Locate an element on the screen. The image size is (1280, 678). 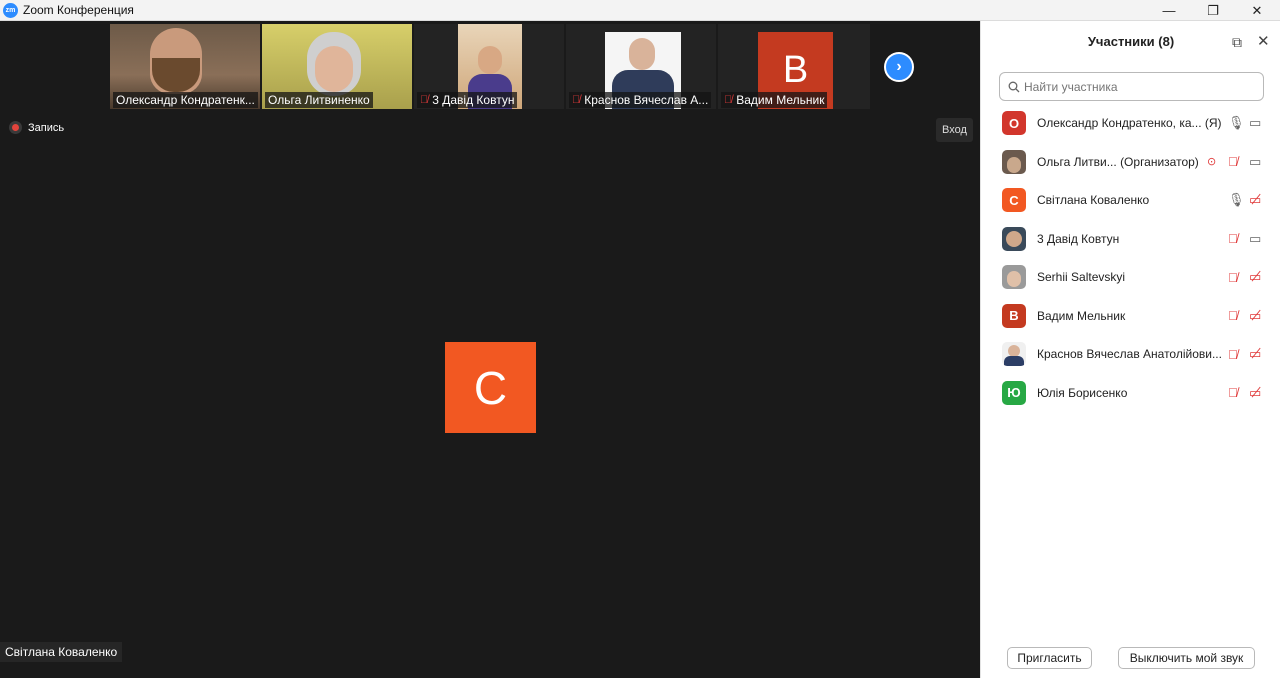
gallery-tile-name: 🎙̸ Вадим Мельник is located at coordinates (774, 100).